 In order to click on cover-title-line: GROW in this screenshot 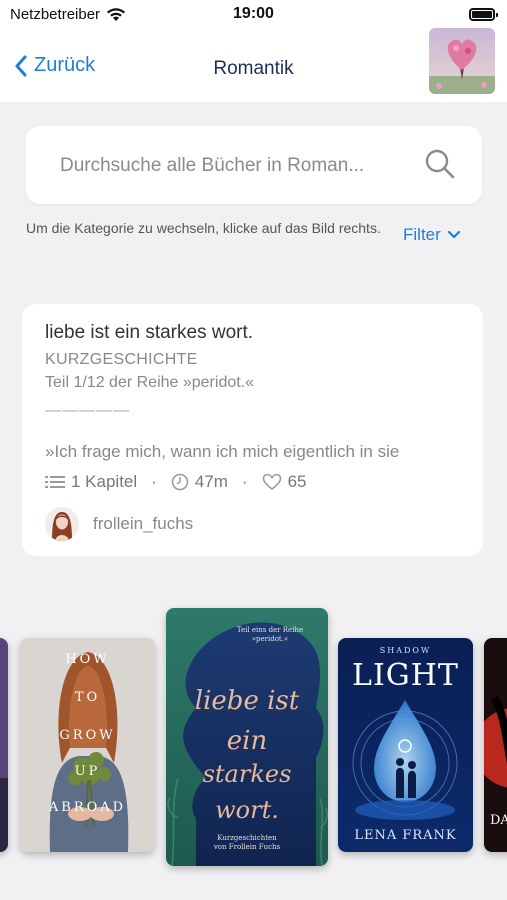, I will do `click(87, 735)`.